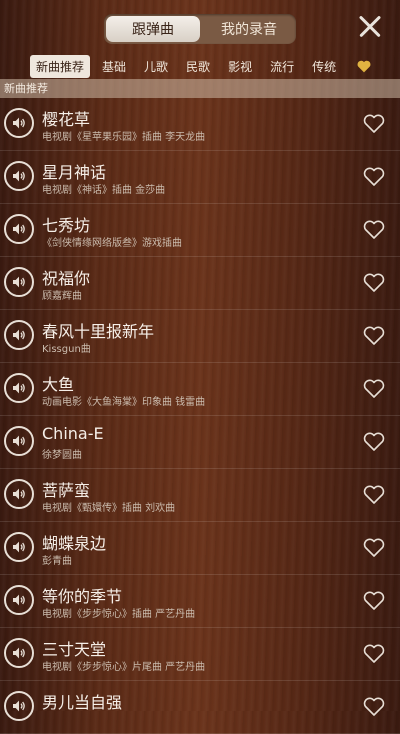 The width and height of the screenshot is (400, 734). I want to click on song-subtitle: 《剑侠情缘网络版叁》游戏插曲, so click(112, 243).